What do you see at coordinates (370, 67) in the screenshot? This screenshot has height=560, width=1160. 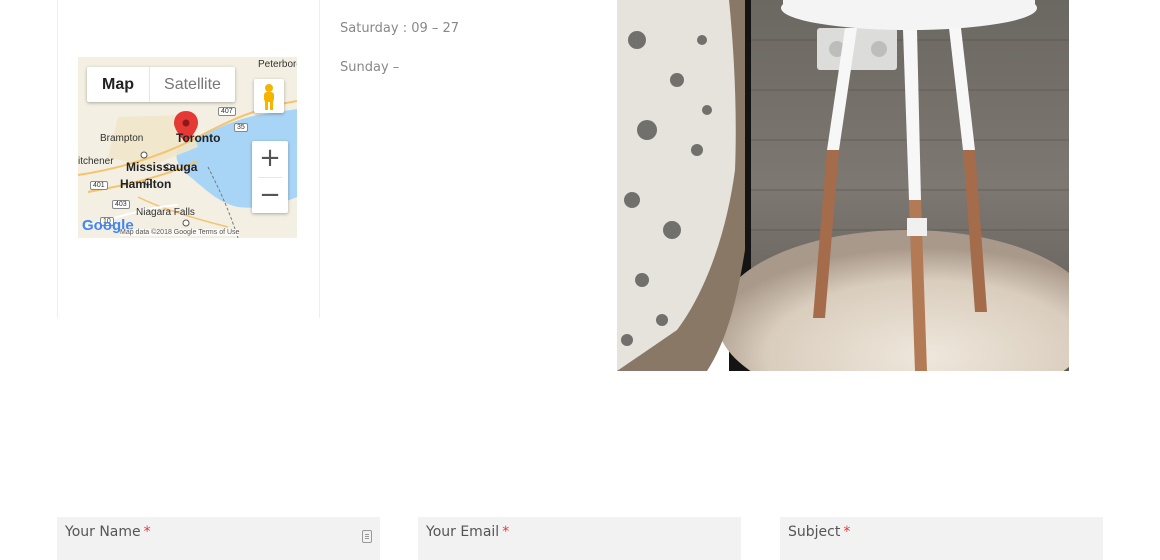 I see `hours-sunday: Sunday –` at bounding box center [370, 67].